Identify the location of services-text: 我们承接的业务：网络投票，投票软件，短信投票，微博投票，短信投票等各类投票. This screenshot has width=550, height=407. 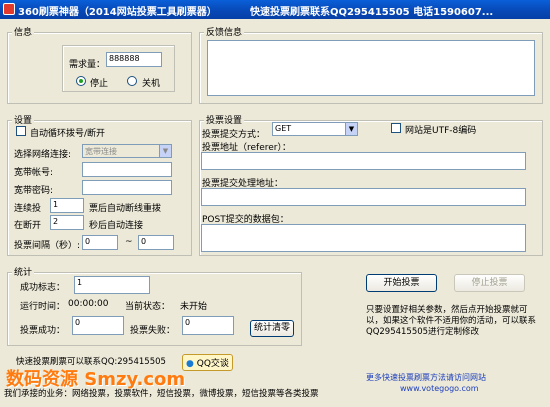
(161, 394).